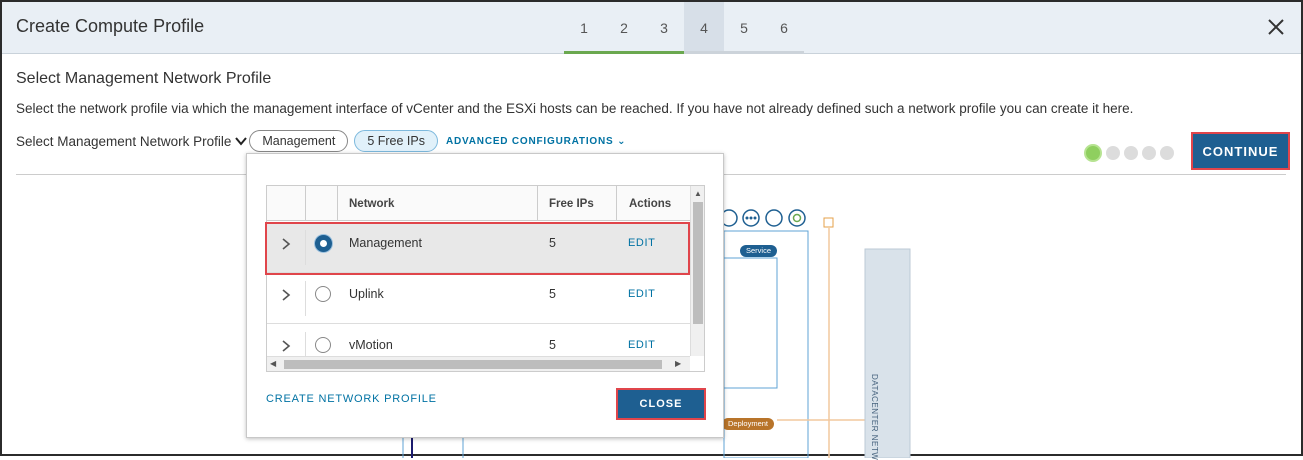  Describe the element at coordinates (385, 243) in the screenshot. I see `row-network: Management` at that location.